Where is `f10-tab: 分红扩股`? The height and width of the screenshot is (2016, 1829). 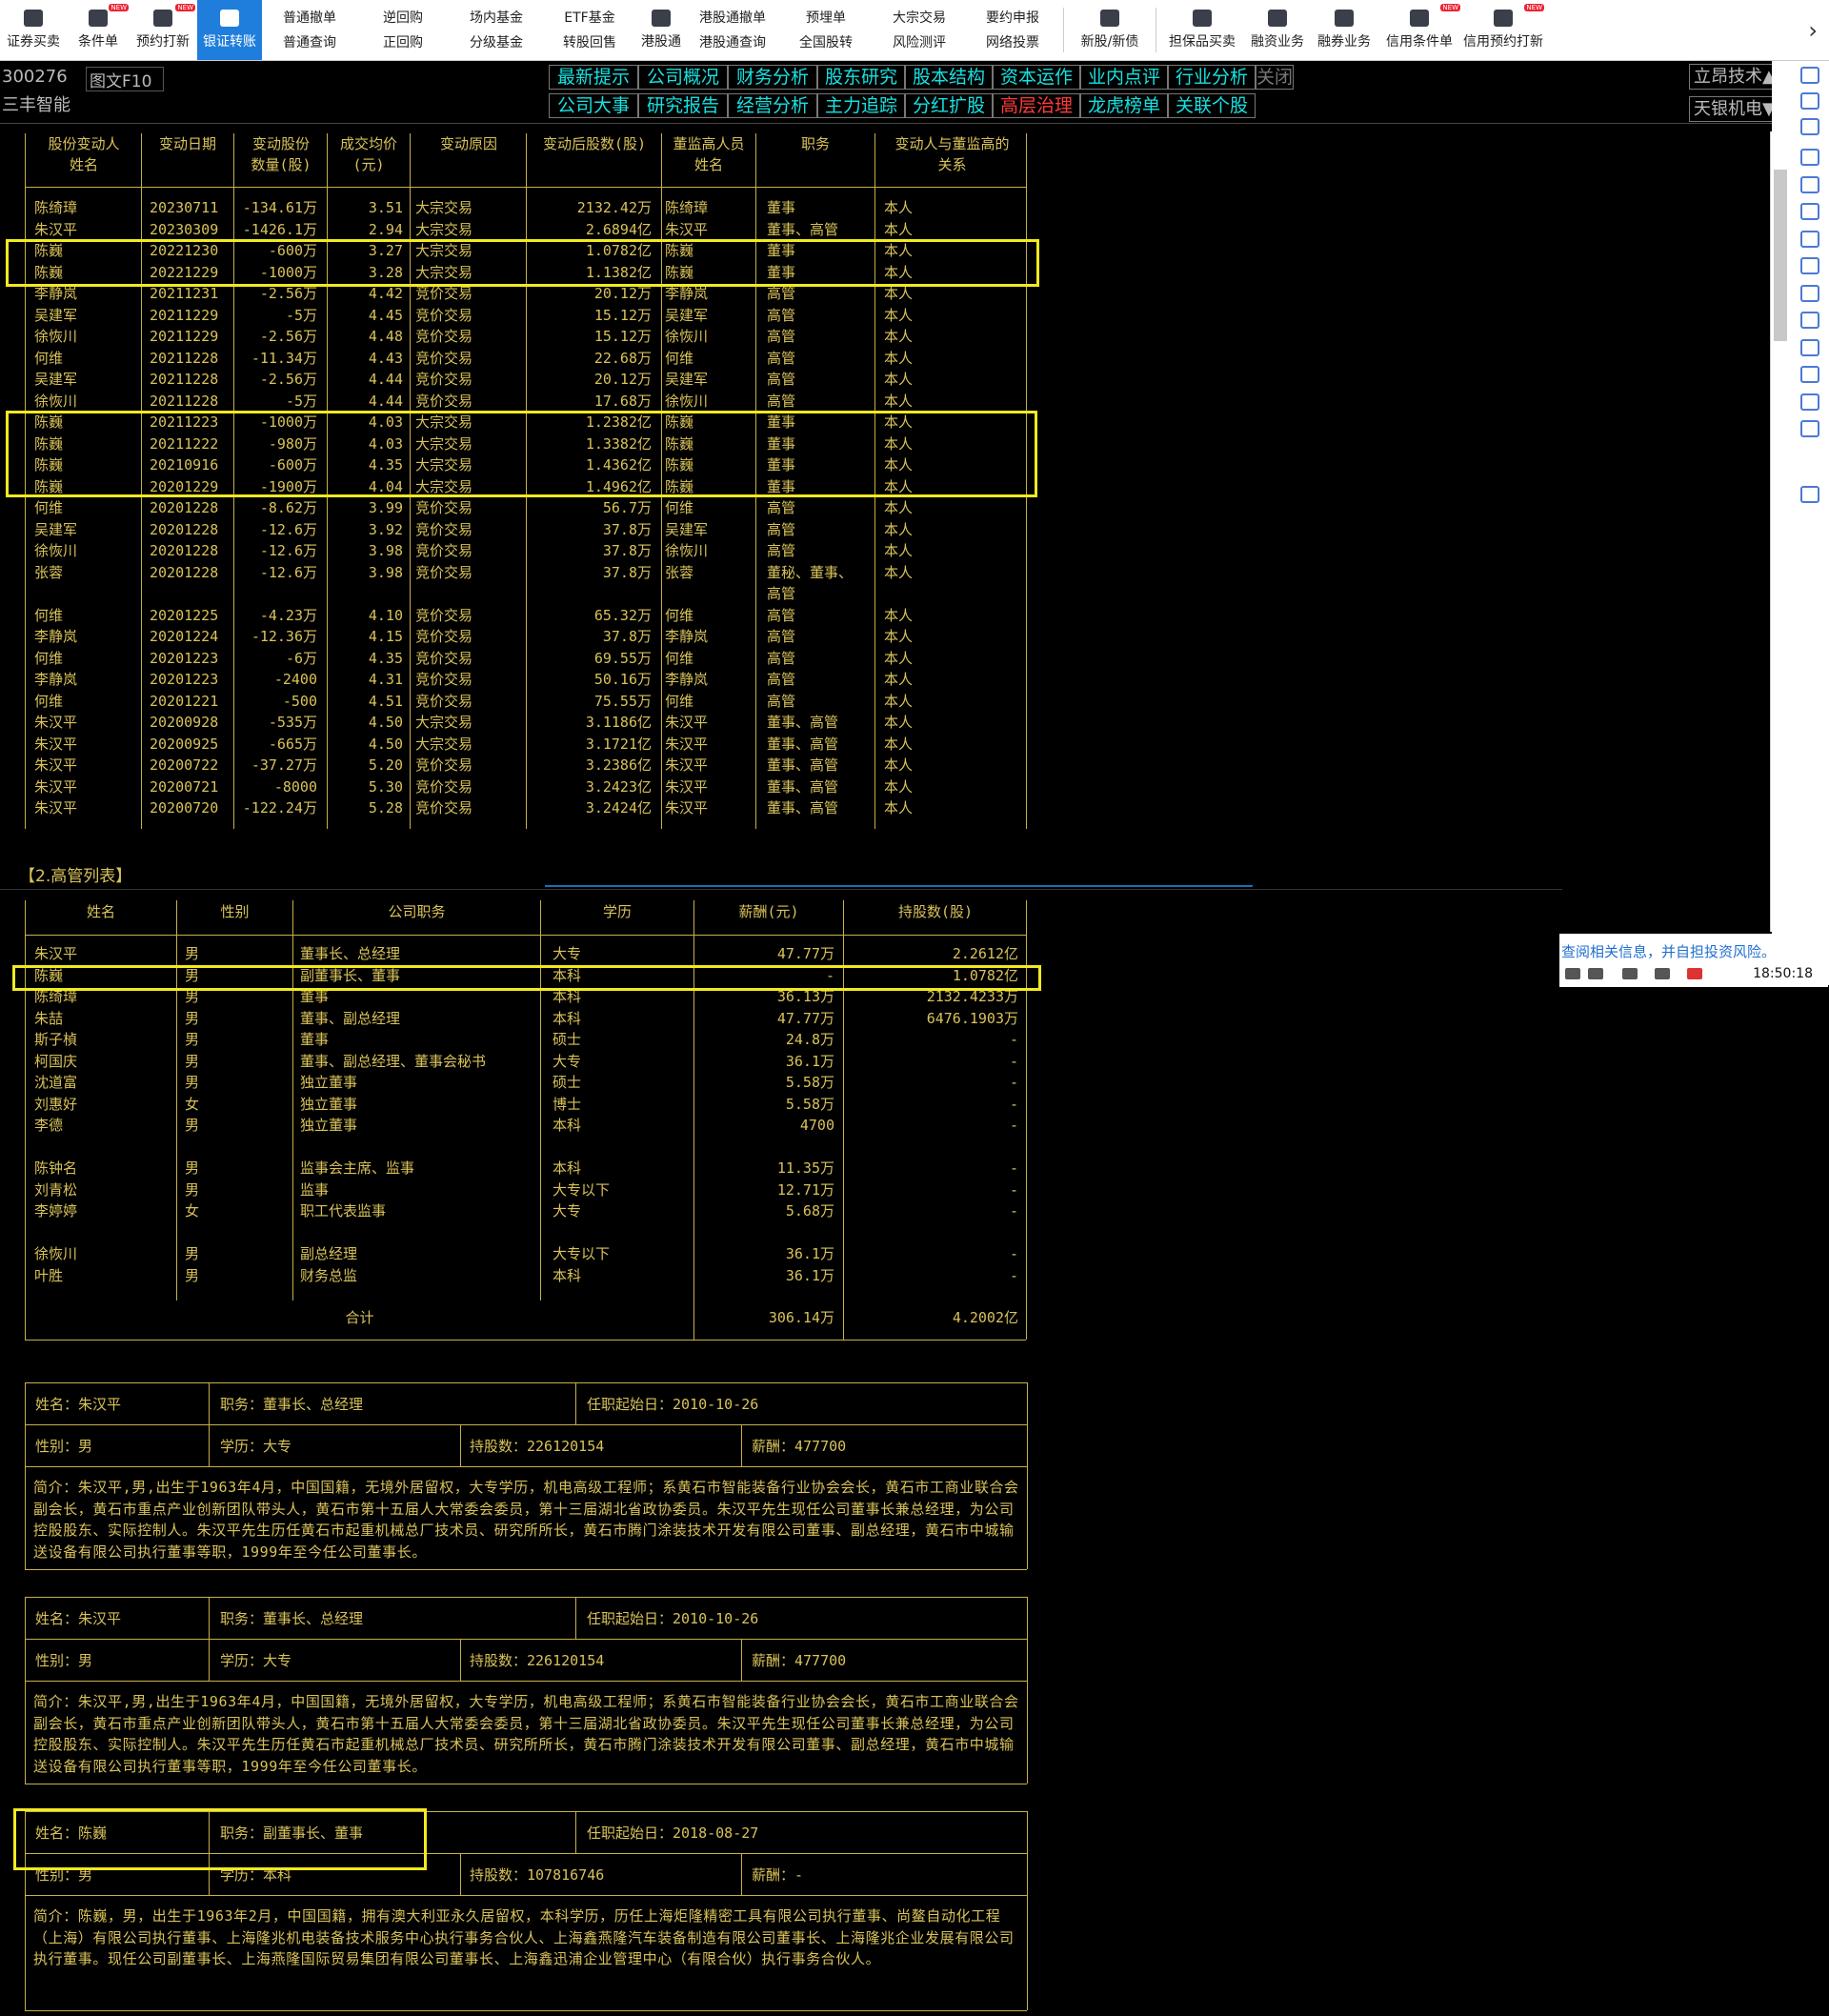 f10-tab: 分红扩股 is located at coordinates (949, 105).